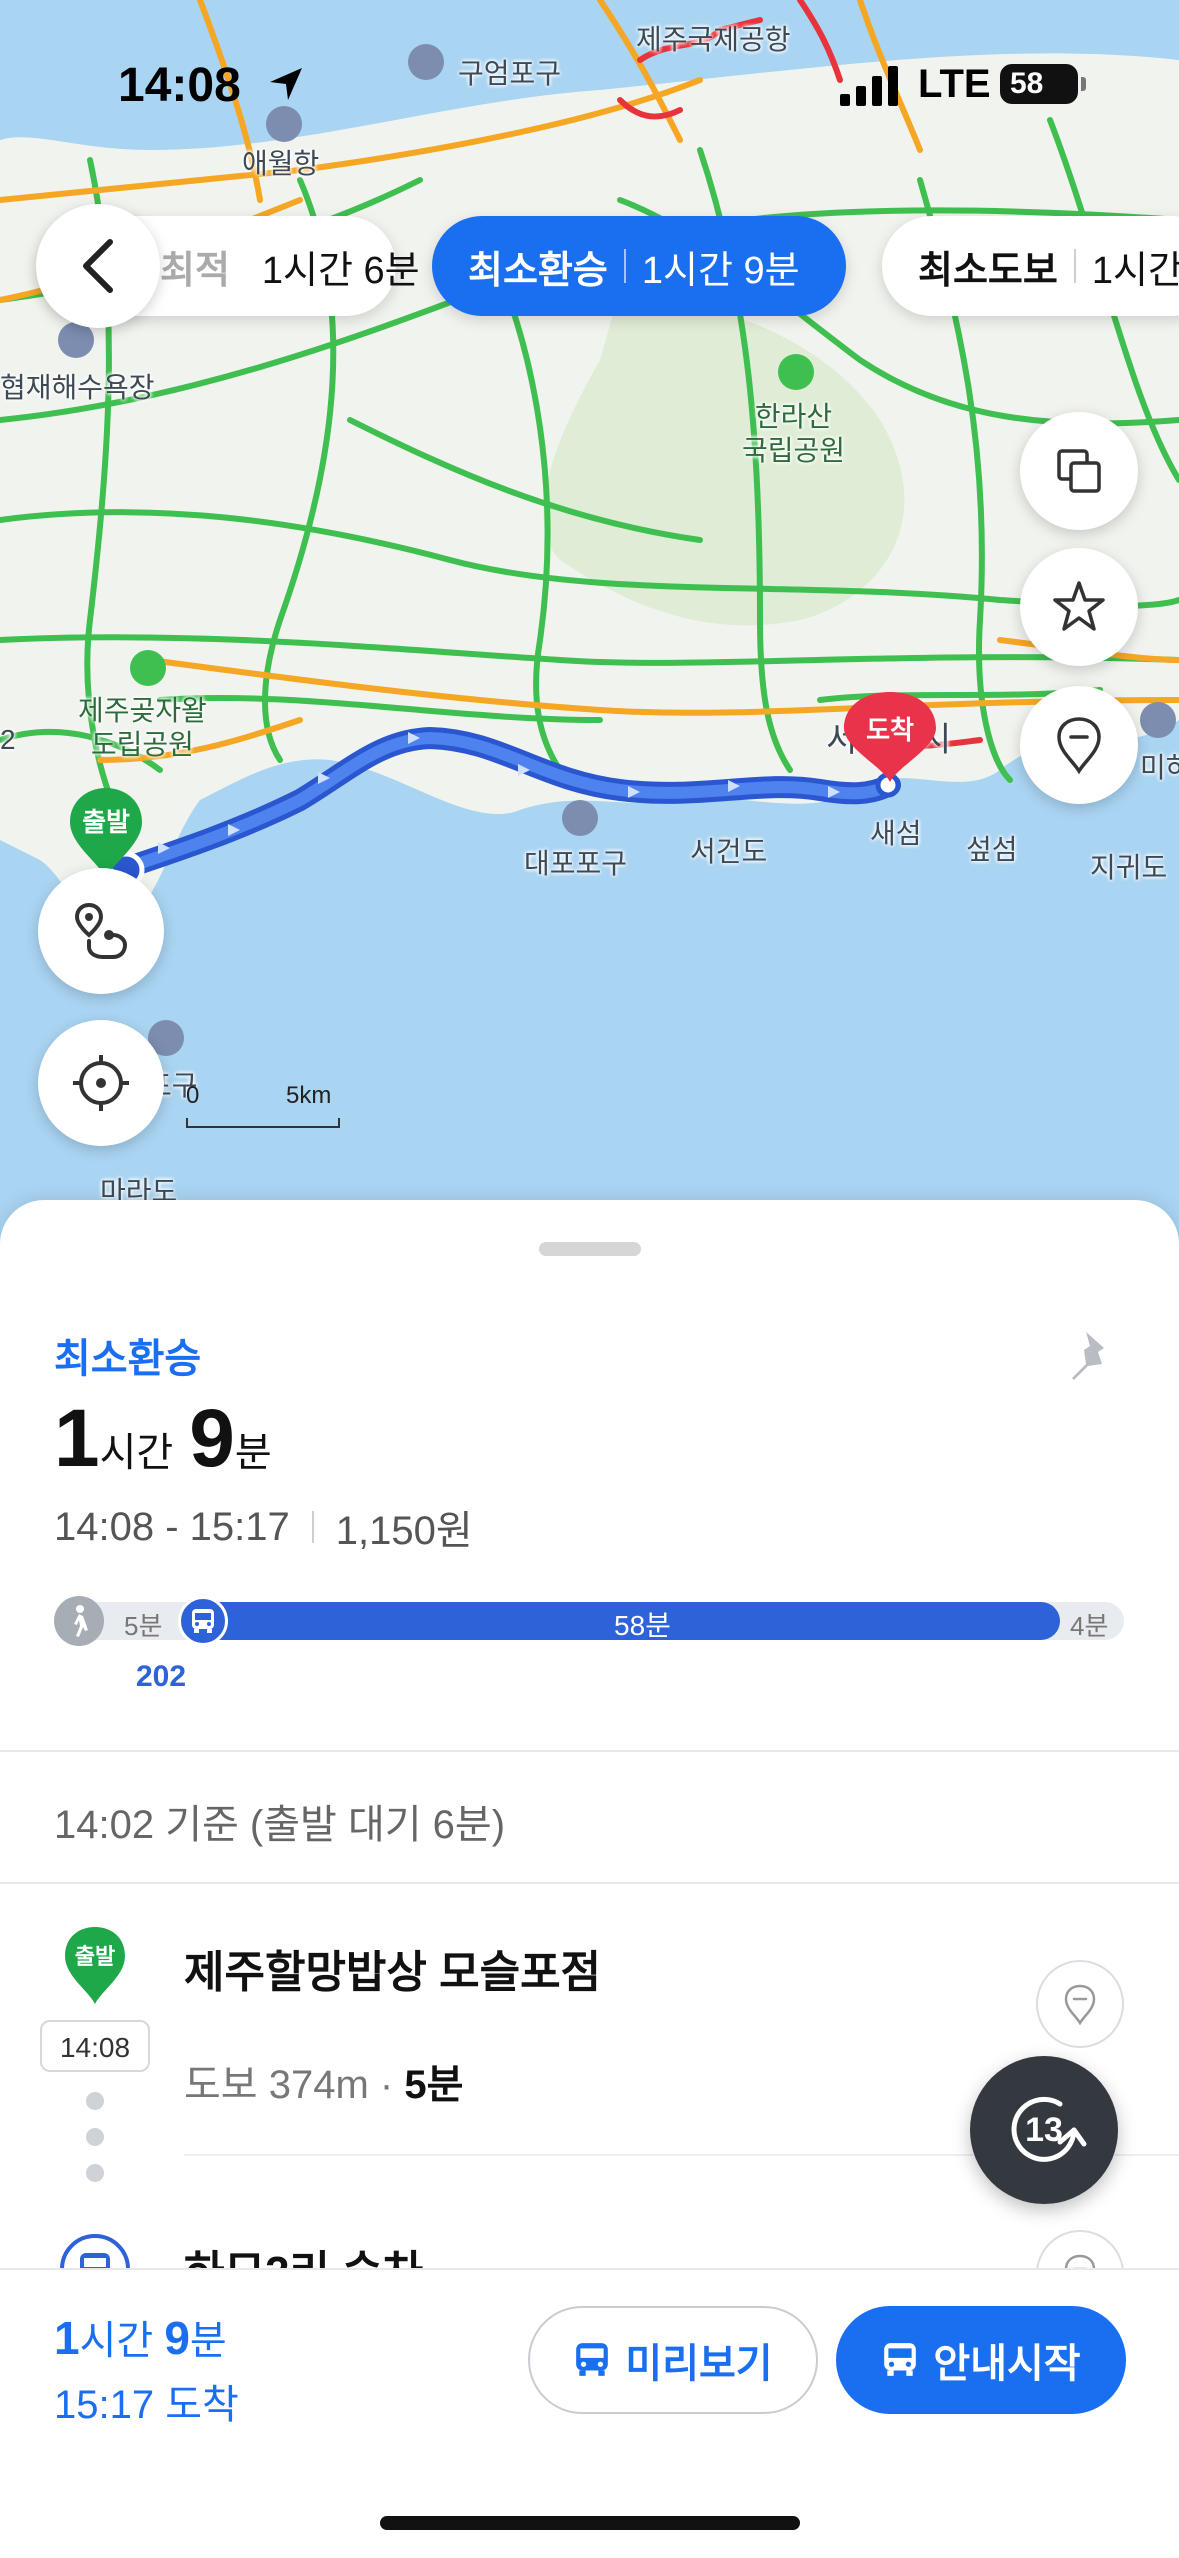 The image size is (1179, 2558). What do you see at coordinates (729, 851) in the screenshot?
I see `map-label-island: 서건도` at bounding box center [729, 851].